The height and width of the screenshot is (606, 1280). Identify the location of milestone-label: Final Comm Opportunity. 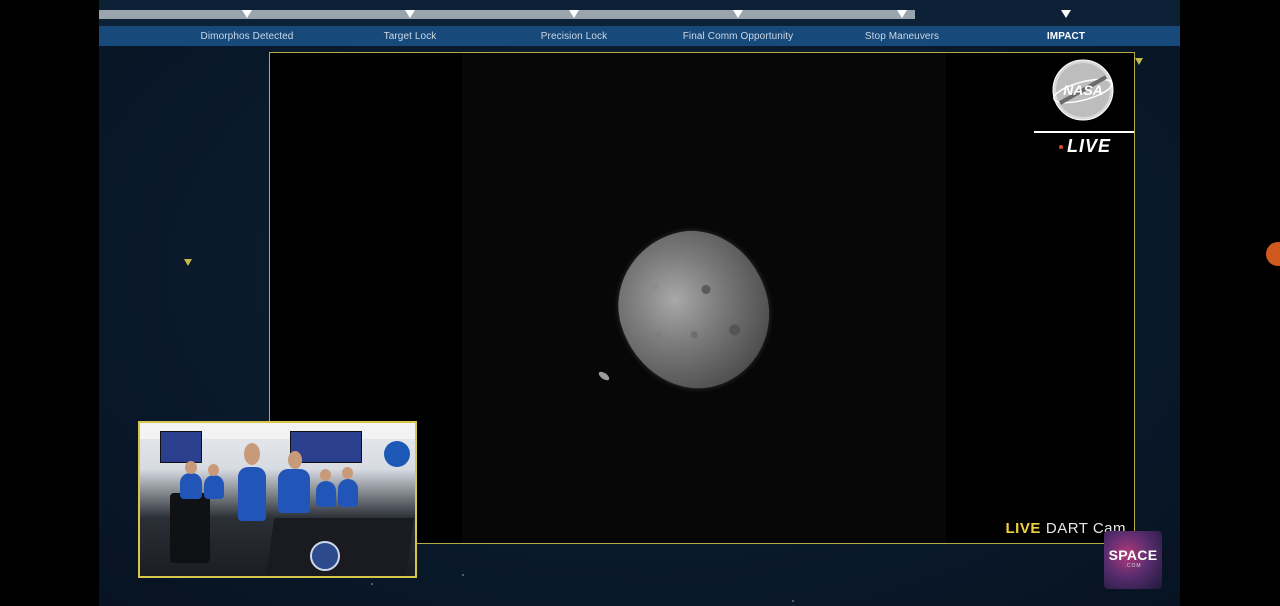
(738, 36).